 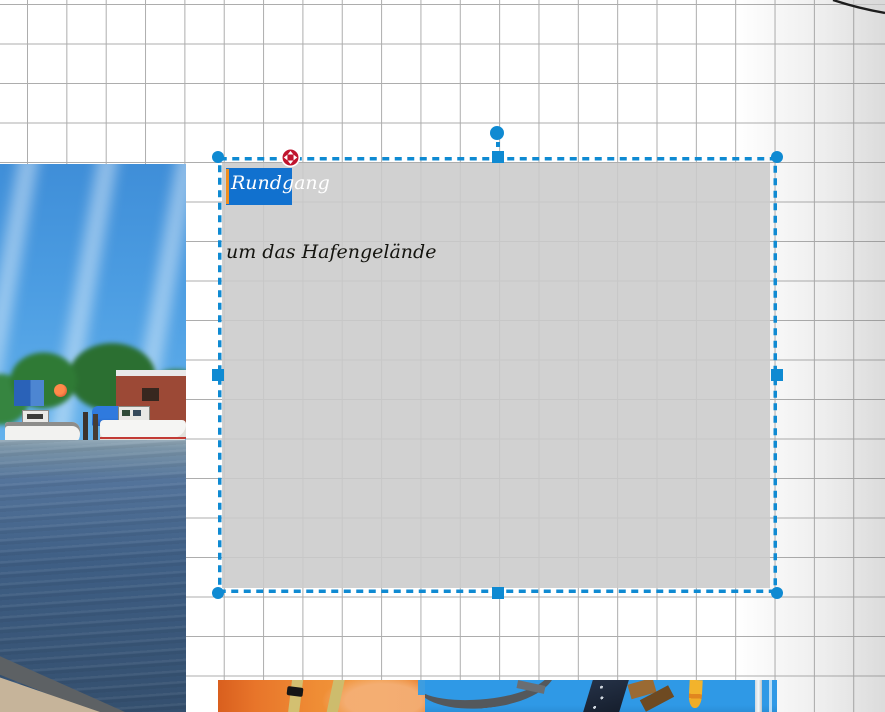 What do you see at coordinates (777, 593) in the screenshot?
I see `resize-handle-bottom-right` at bounding box center [777, 593].